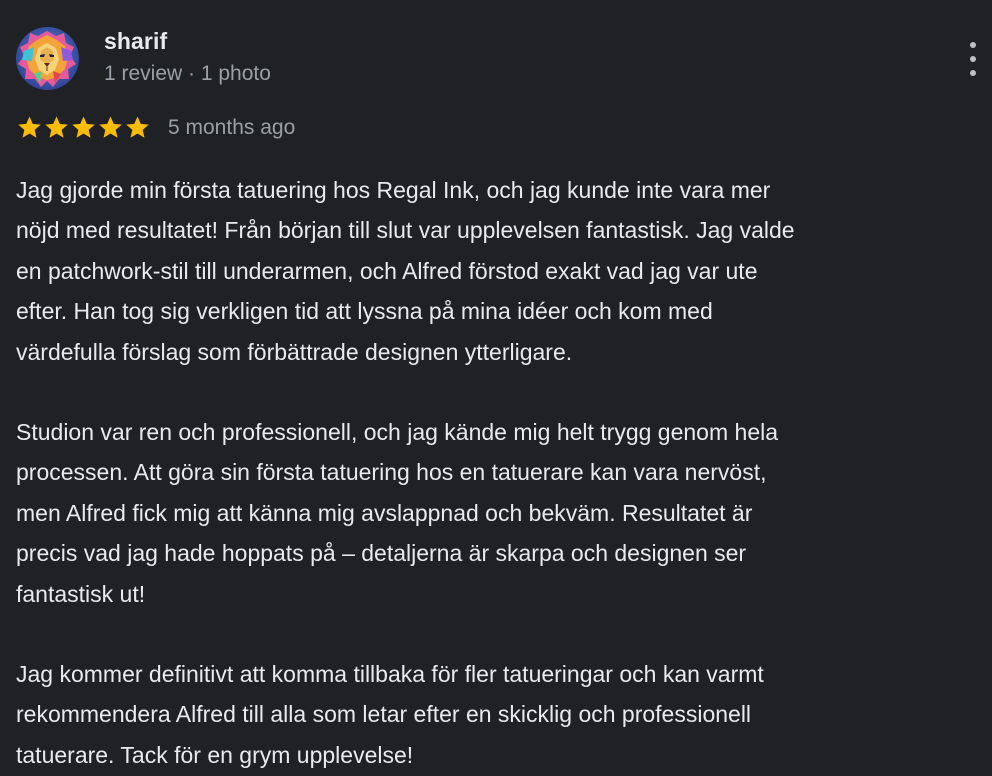 This screenshot has height=776, width=992. I want to click on author-avatar, so click(47, 58).